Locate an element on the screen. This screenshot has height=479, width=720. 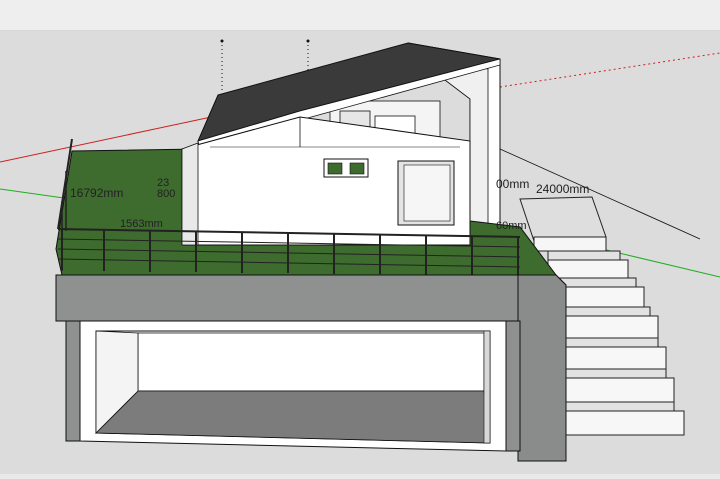
door-inner is located at coordinates (427, 193).